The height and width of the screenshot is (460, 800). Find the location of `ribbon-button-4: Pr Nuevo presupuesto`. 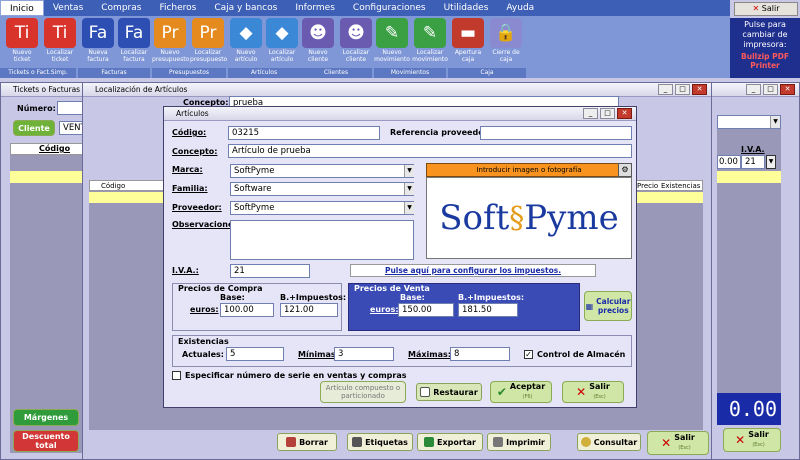

ribbon-button-4: Pr Nuevo presupuesto is located at coordinates (170, 42).